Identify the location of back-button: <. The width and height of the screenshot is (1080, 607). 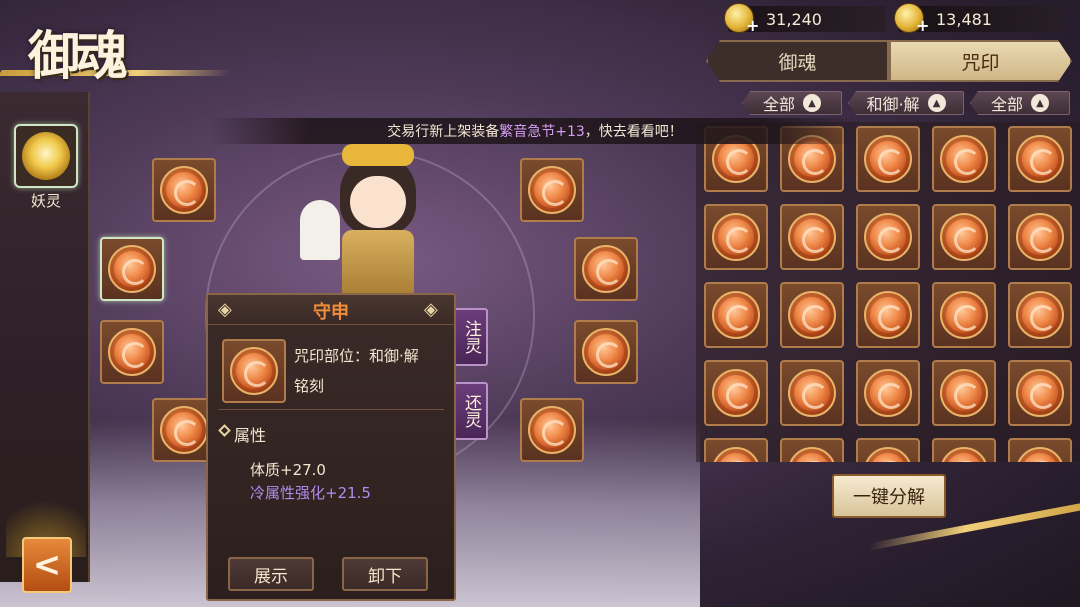
(47, 565).